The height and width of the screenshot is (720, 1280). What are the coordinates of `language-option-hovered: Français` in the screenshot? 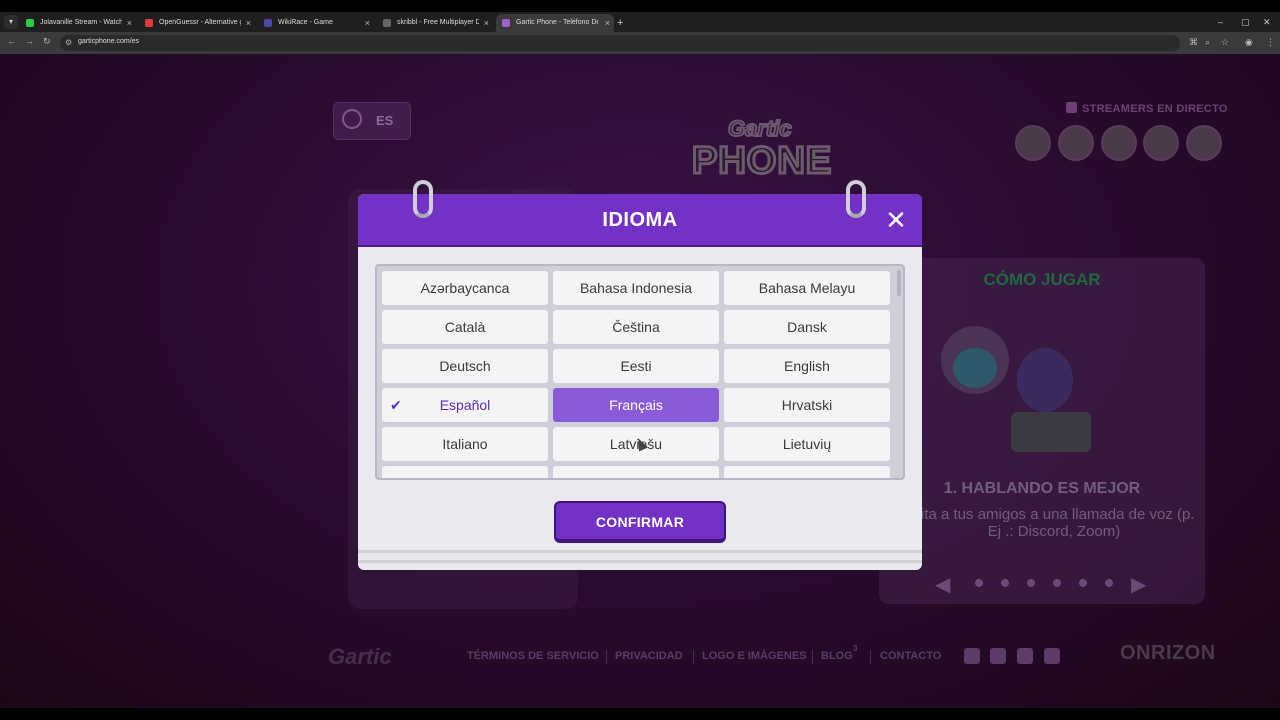 It's located at (636, 405).